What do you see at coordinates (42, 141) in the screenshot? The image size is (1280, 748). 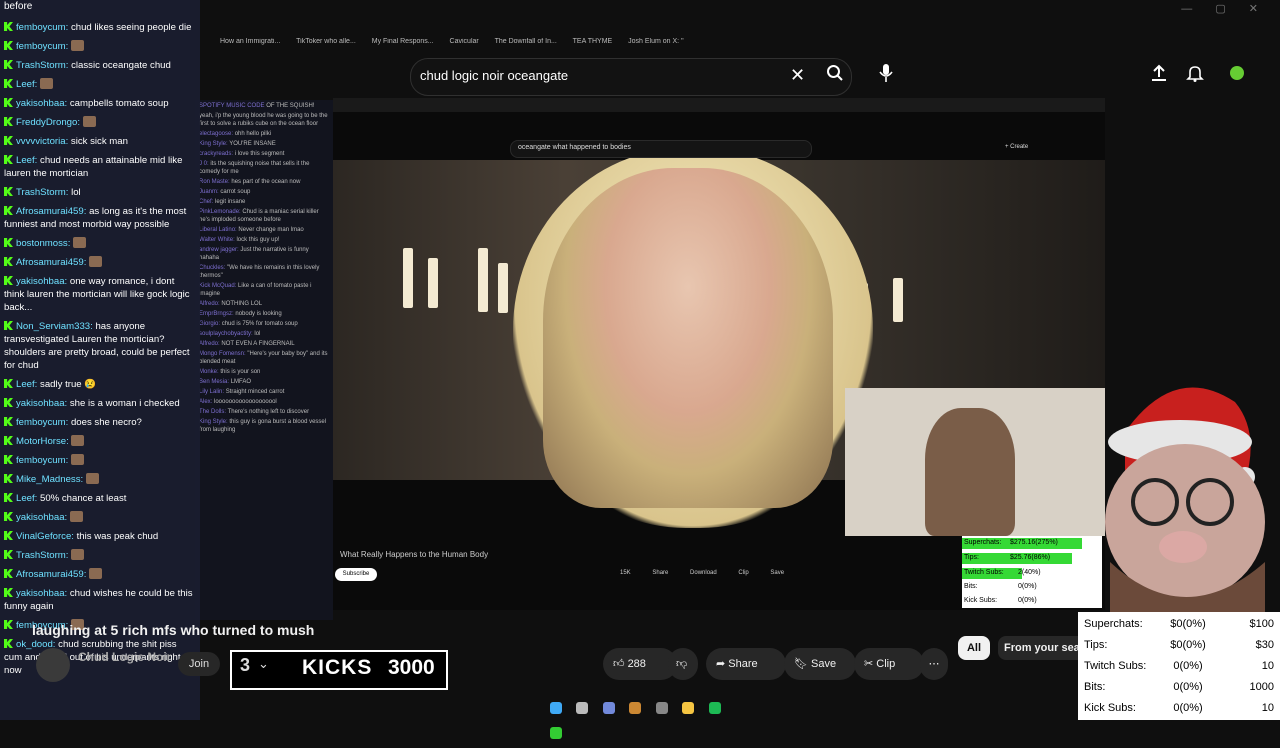 I see `chat-username: vvvvvictoria:` at bounding box center [42, 141].